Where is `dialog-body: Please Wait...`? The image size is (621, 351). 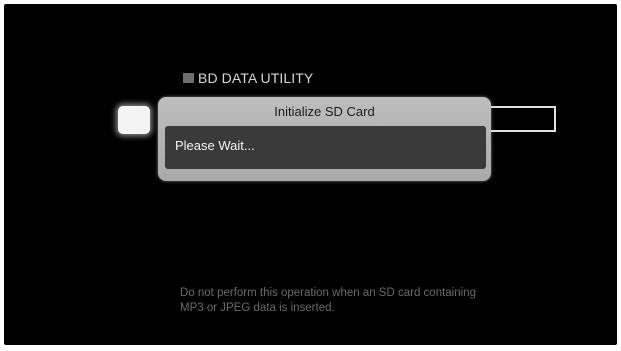
dialog-body: Please Wait... is located at coordinates (325, 147).